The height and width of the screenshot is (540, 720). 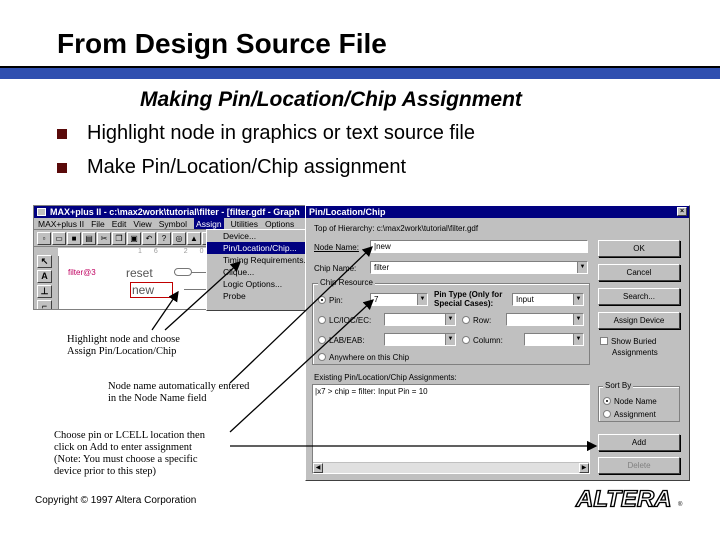 What do you see at coordinates (123, 339) in the screenshot?
I see `caption-line: Highlight node and choose` at bounding box center [123, 339].